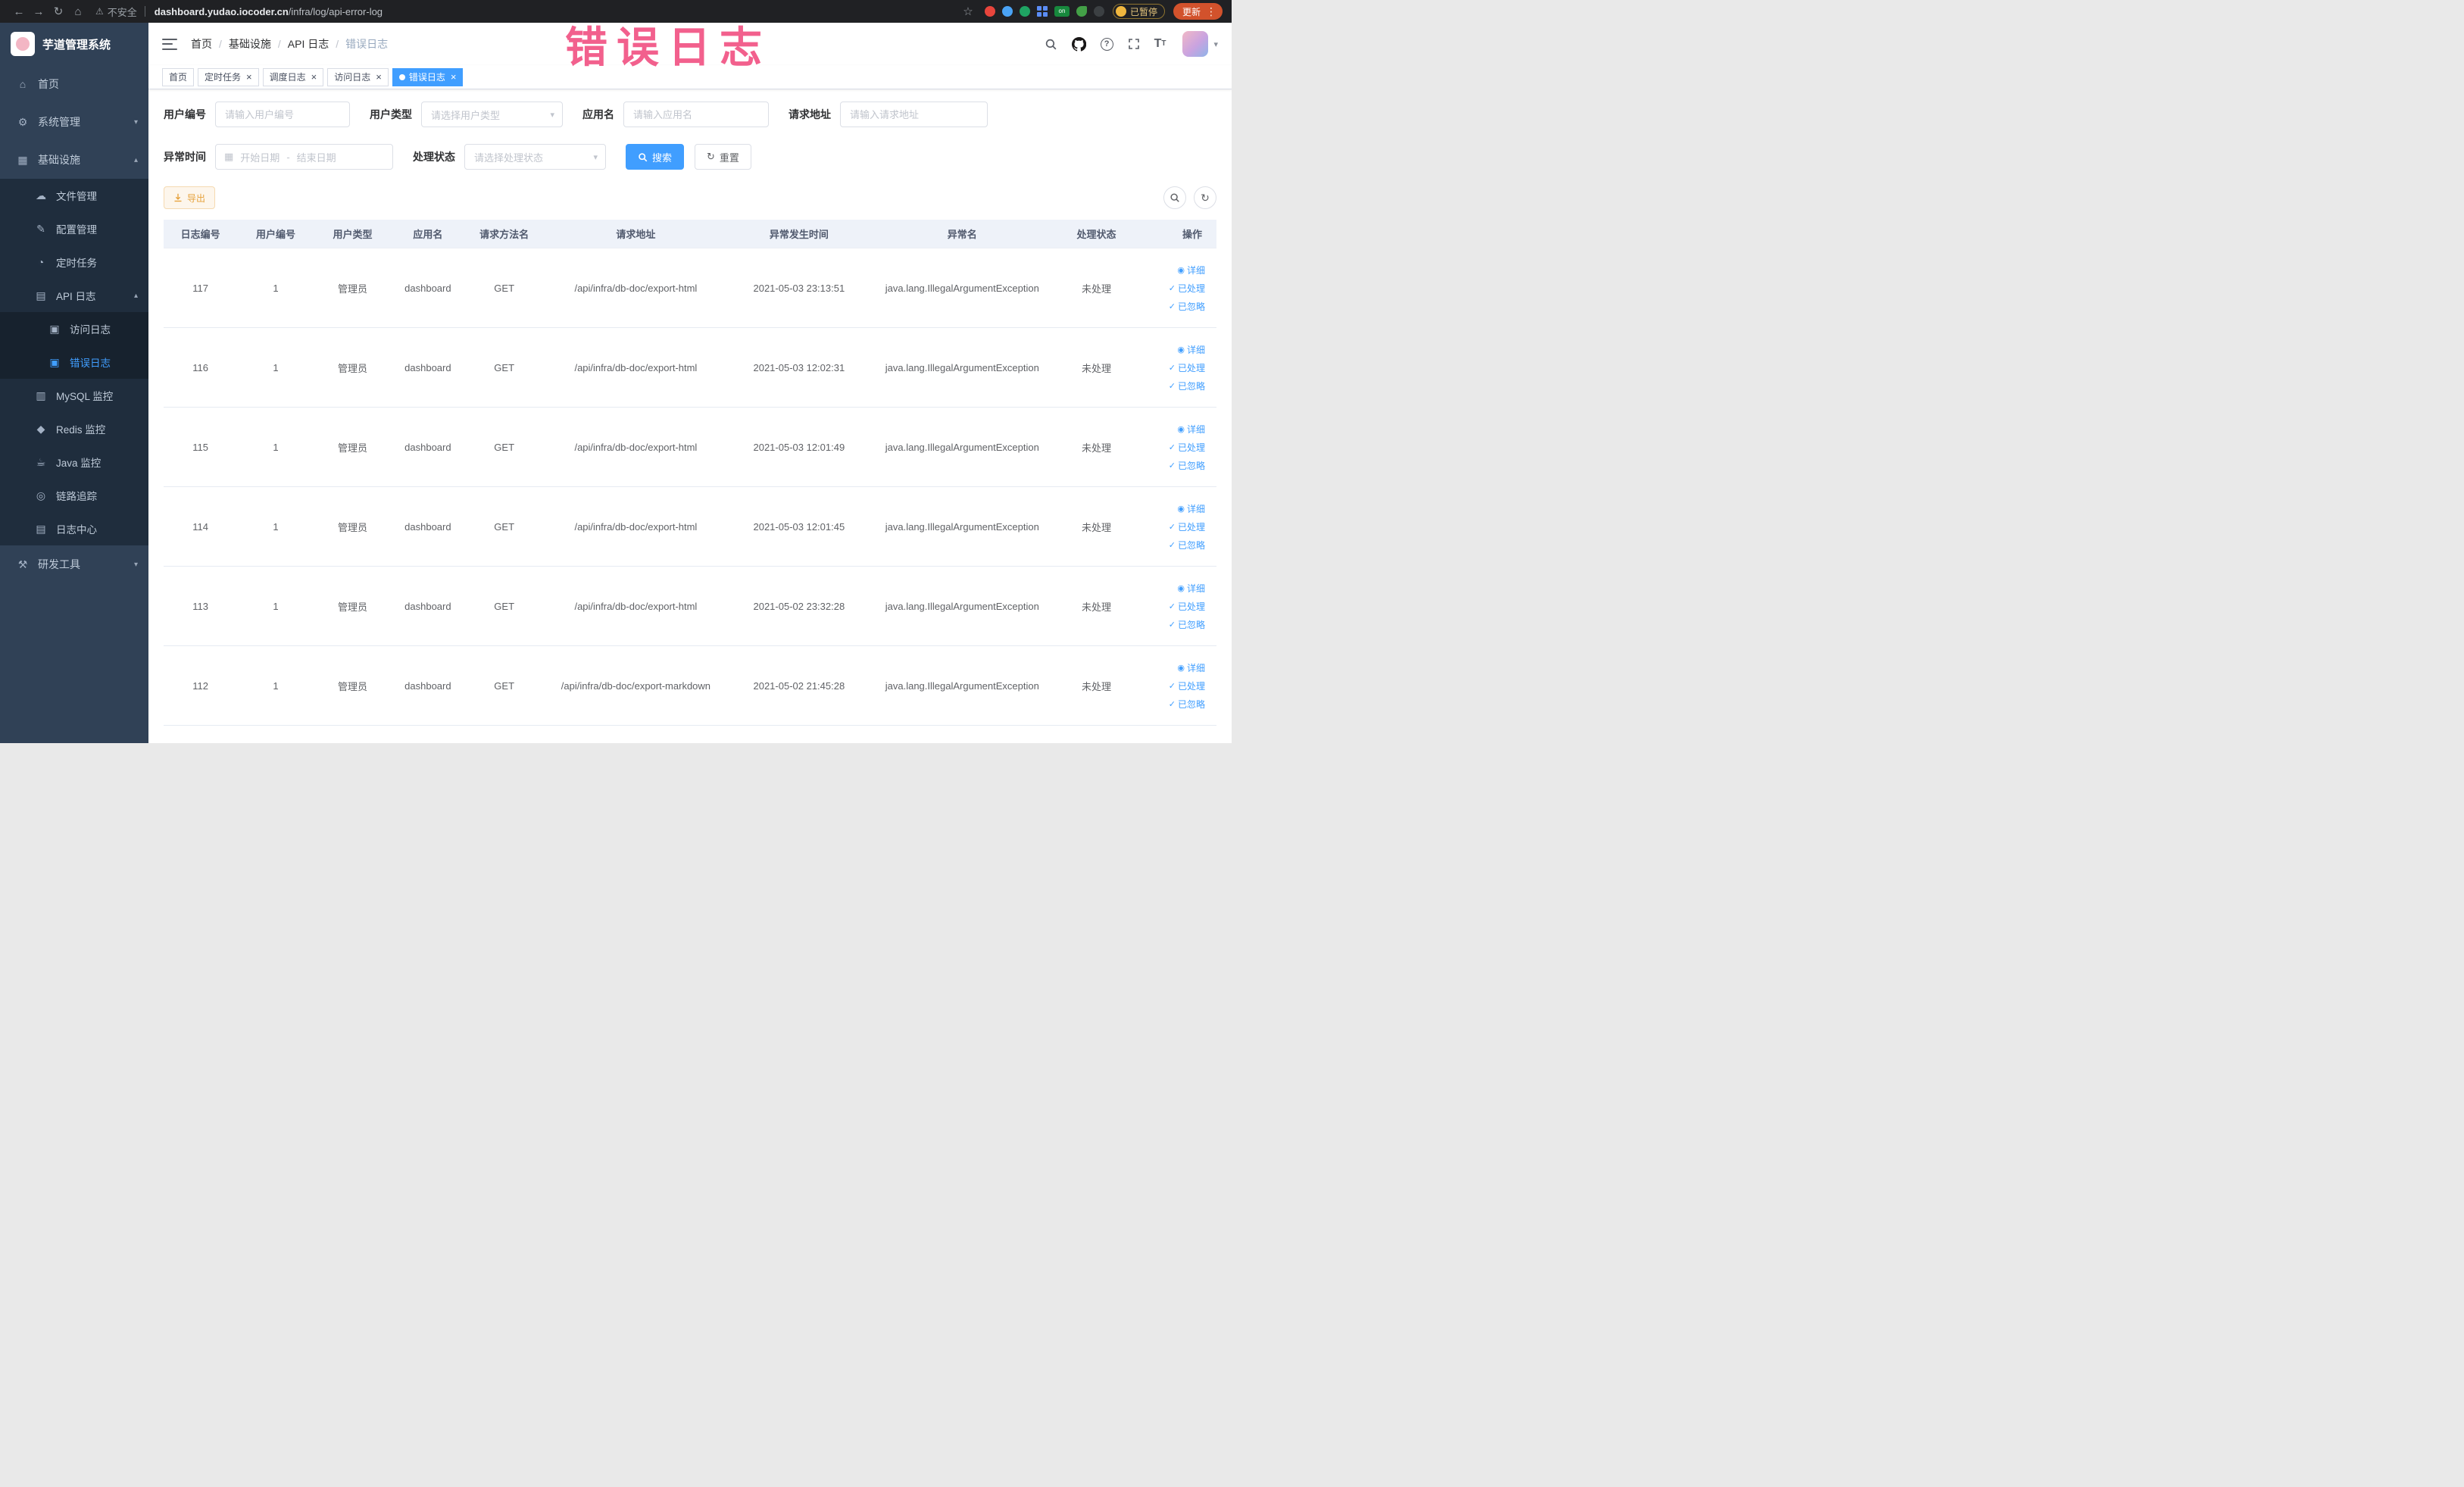 Image resolution: width=2464 pixels, height=1487 pixels. Describe the element at coordinates (492, 114) in the screenshot. I see `user-type-select: 请选择用户类型 ▾` at that location.